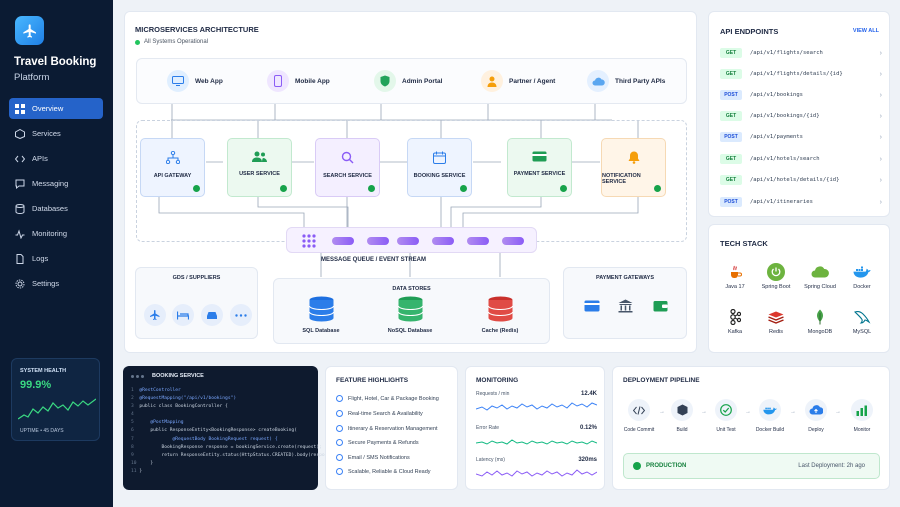 The width and height of the screenshot is (900, 507). What do you see at coordinates (536, 401) in the screenshot?
I see `metric-requests: Requests / min 12.4K` at bounding box center [536, 401].